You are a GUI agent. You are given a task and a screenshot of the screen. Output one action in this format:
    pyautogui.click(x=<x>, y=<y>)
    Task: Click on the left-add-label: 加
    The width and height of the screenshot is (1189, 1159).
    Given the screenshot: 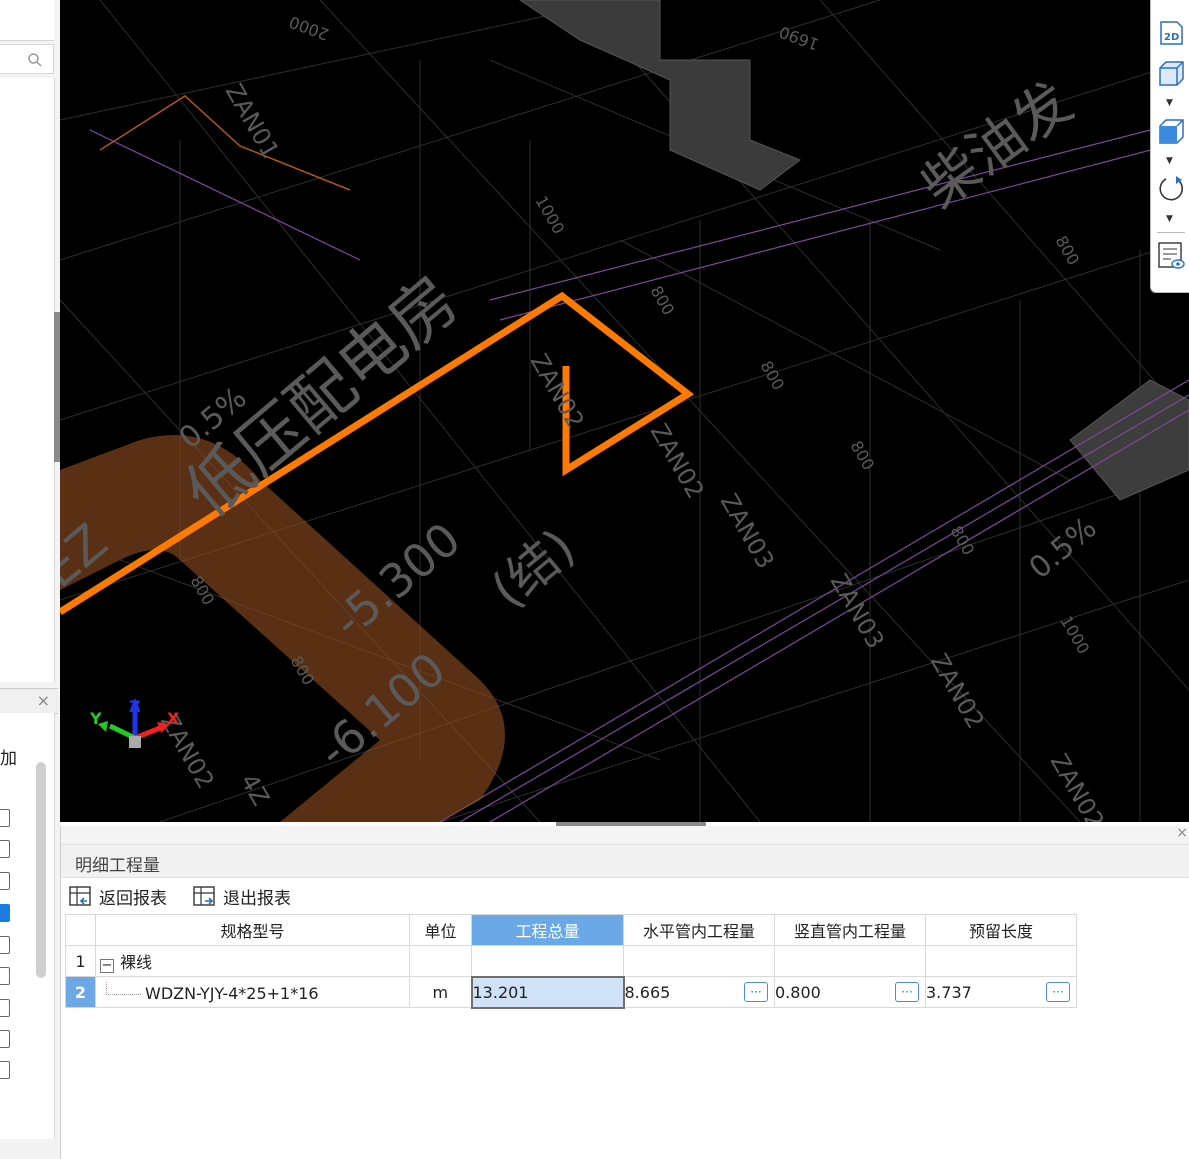 What is the action you would take?
    pyautogui.click(x=8, y=759)
    